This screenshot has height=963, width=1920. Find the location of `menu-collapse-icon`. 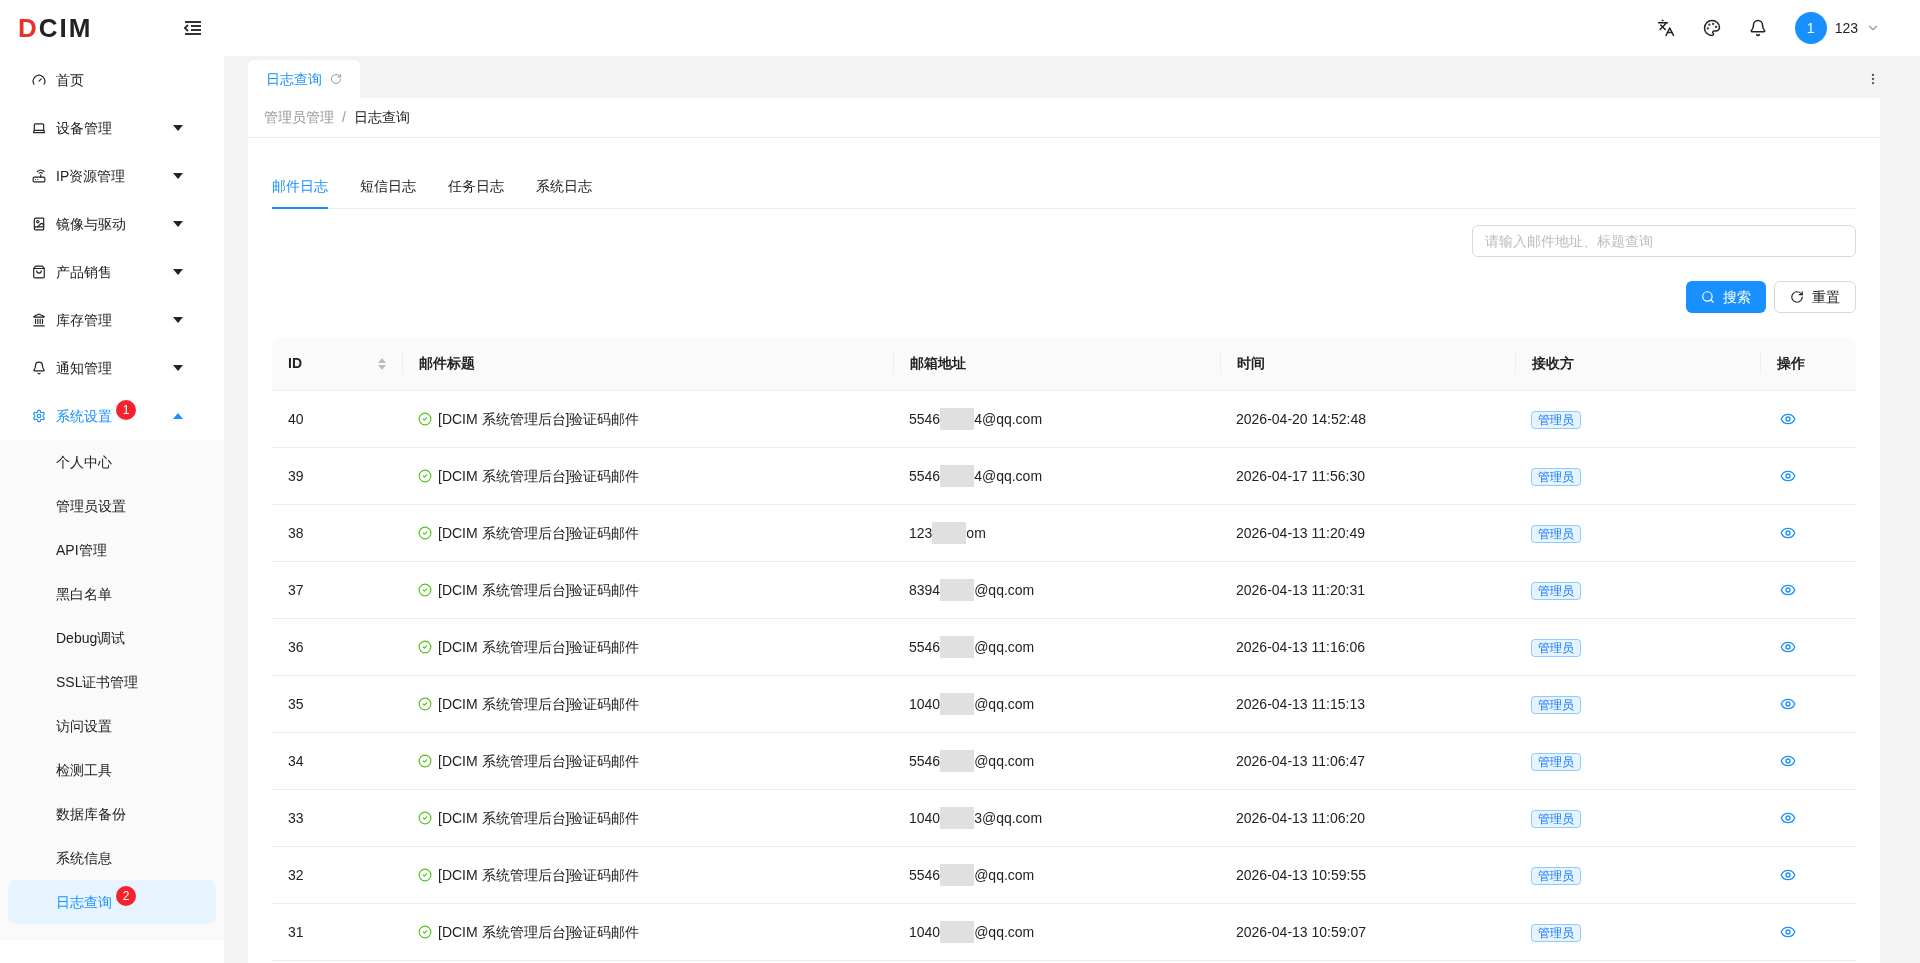

menu-collapse-icon is located at coordinates (193, 28).